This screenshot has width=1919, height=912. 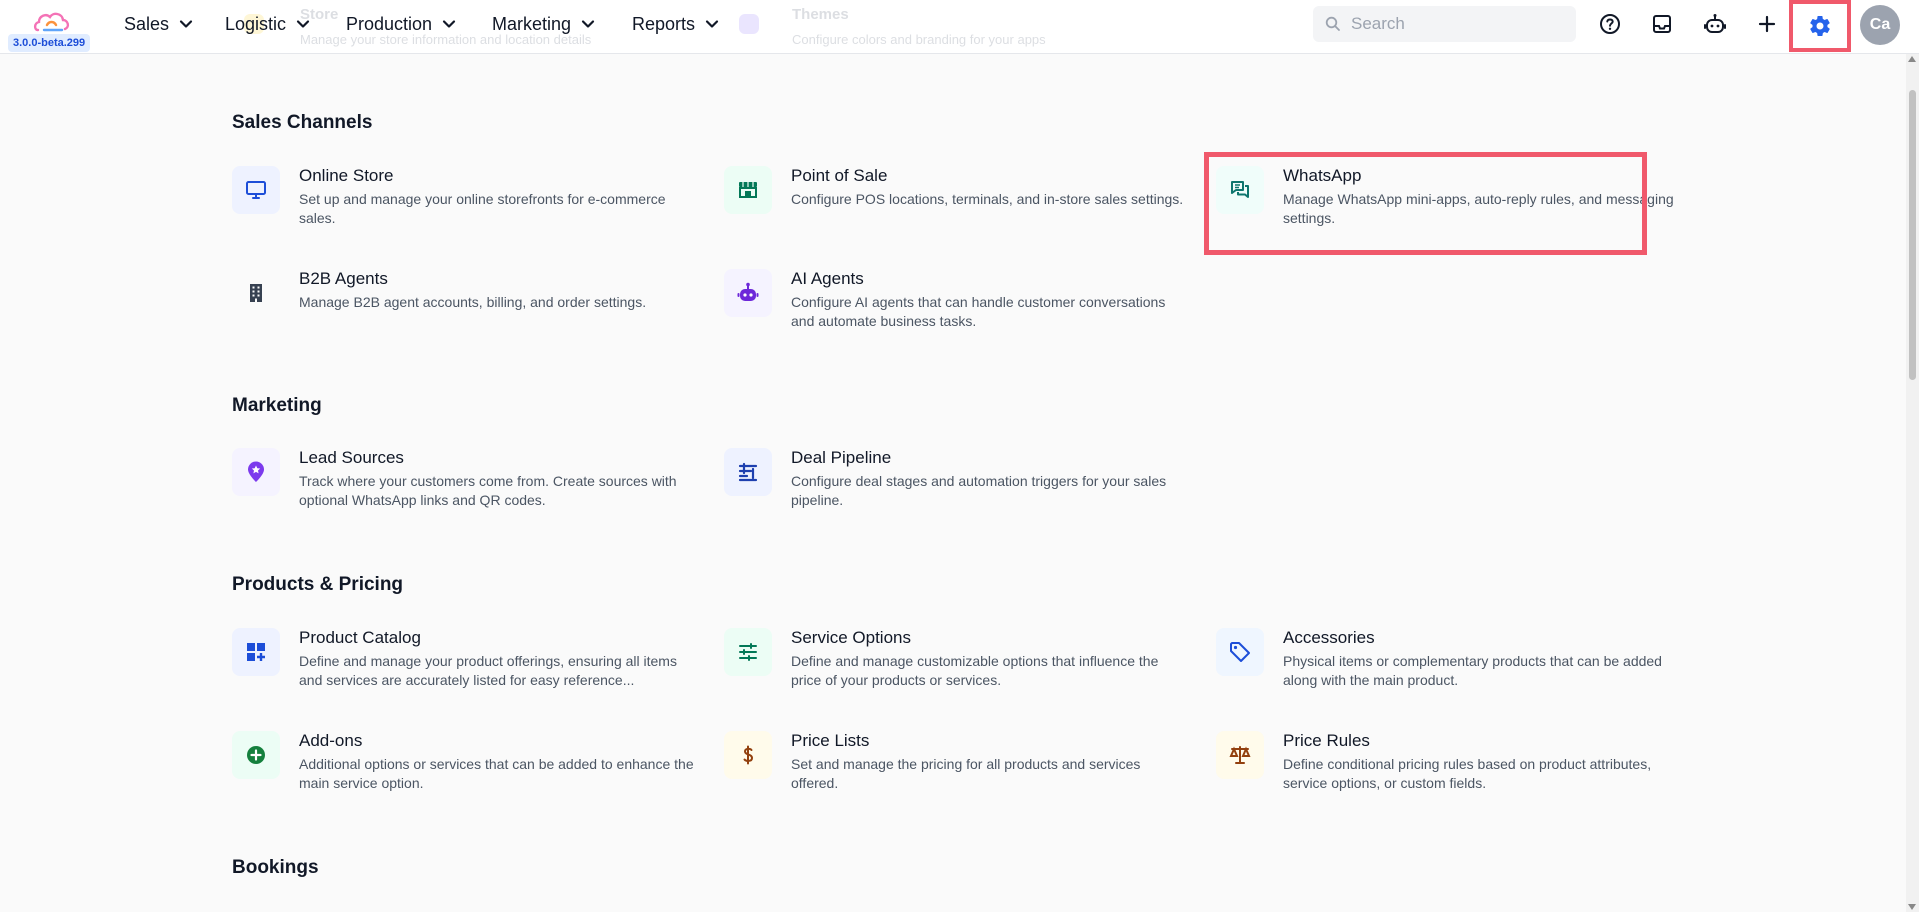 What do you see at coordinates (1912, 483) in the screenshot?
I see `page-scrollbar` at bounding box center [1912, 483].